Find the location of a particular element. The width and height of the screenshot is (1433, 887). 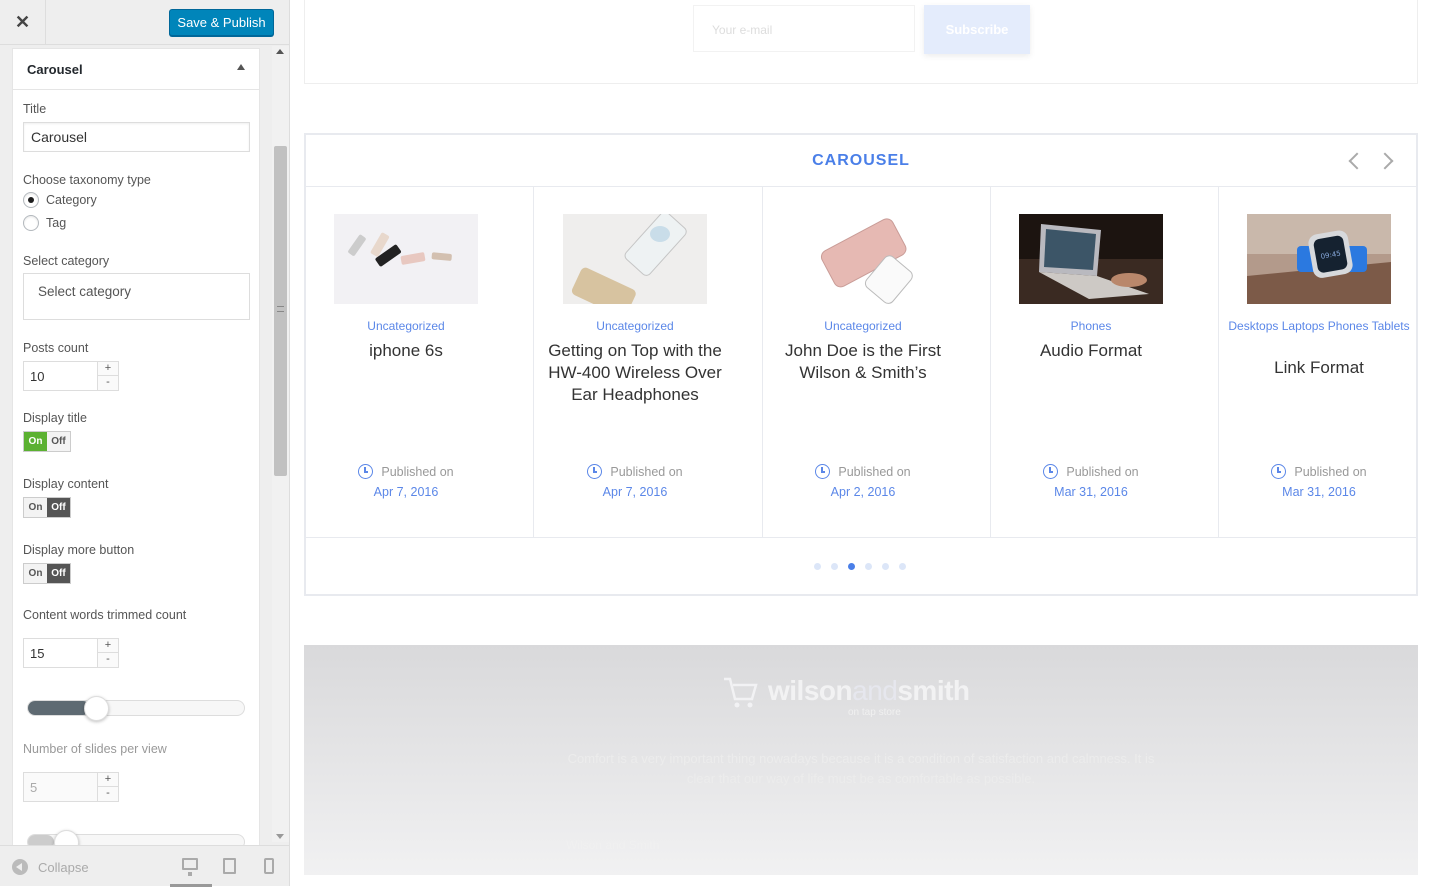

slider-fill is located at coordinates (59, 708).